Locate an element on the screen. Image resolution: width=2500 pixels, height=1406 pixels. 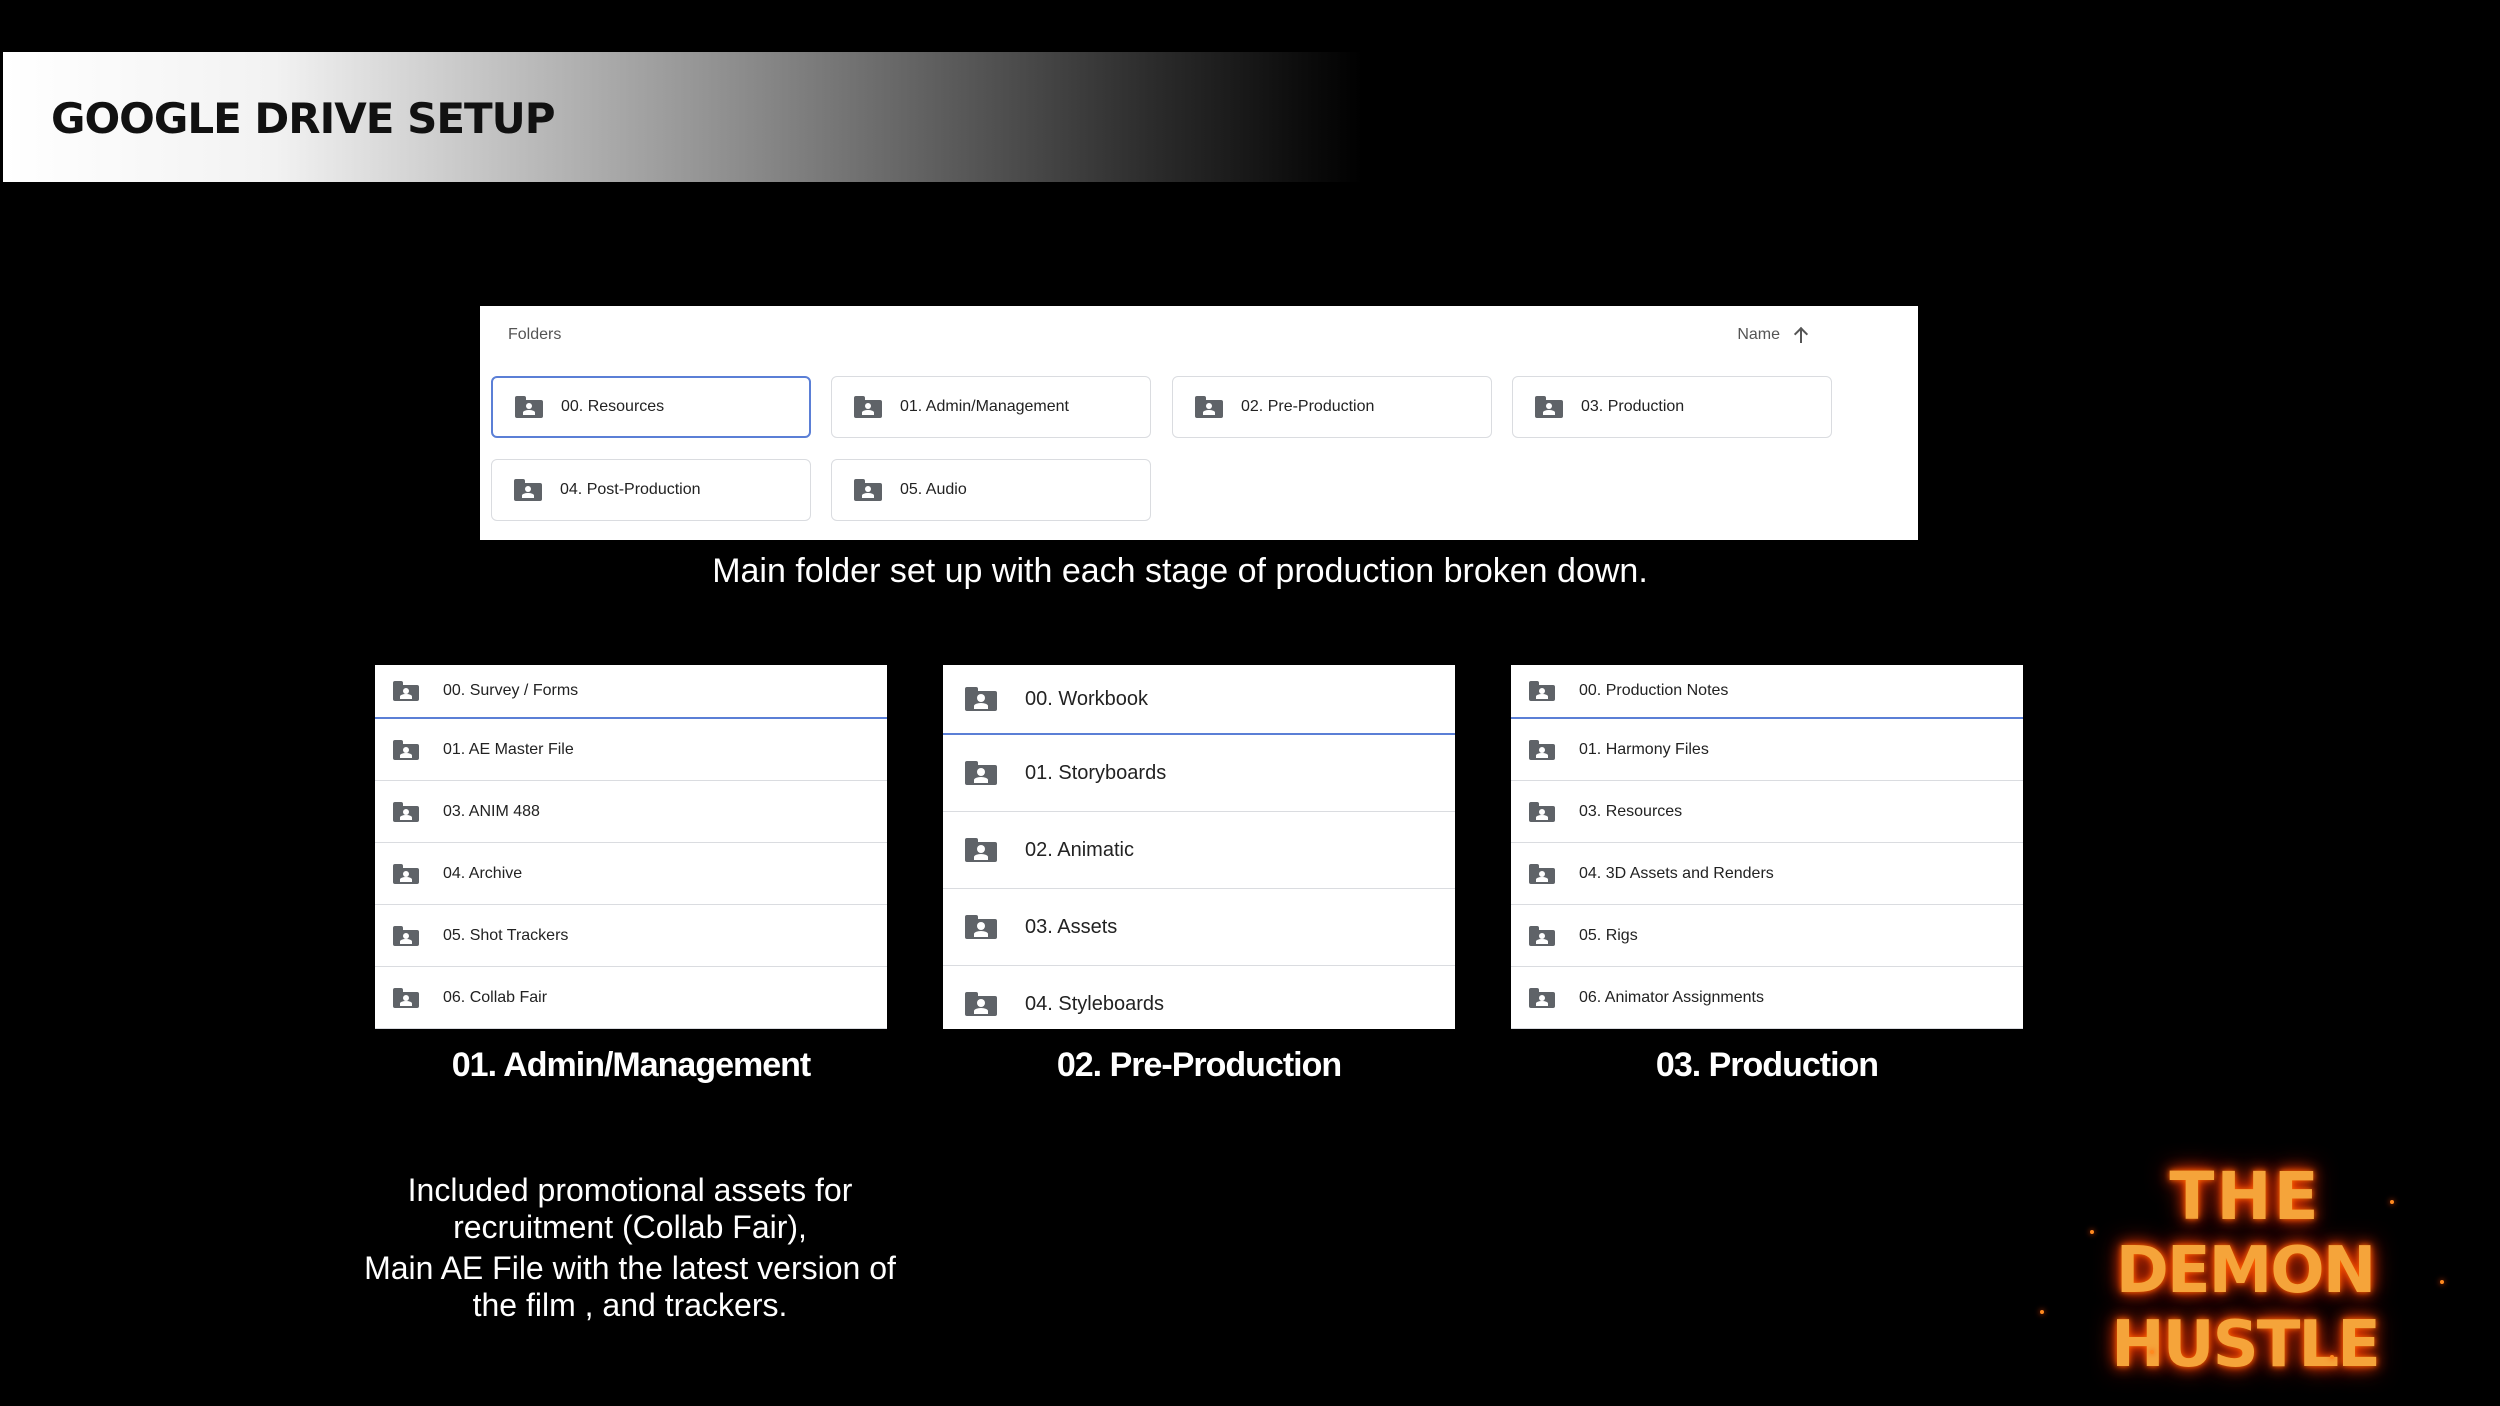
folder-tile-post-production: 04. Post-Production is located at coordinates (651, 490).